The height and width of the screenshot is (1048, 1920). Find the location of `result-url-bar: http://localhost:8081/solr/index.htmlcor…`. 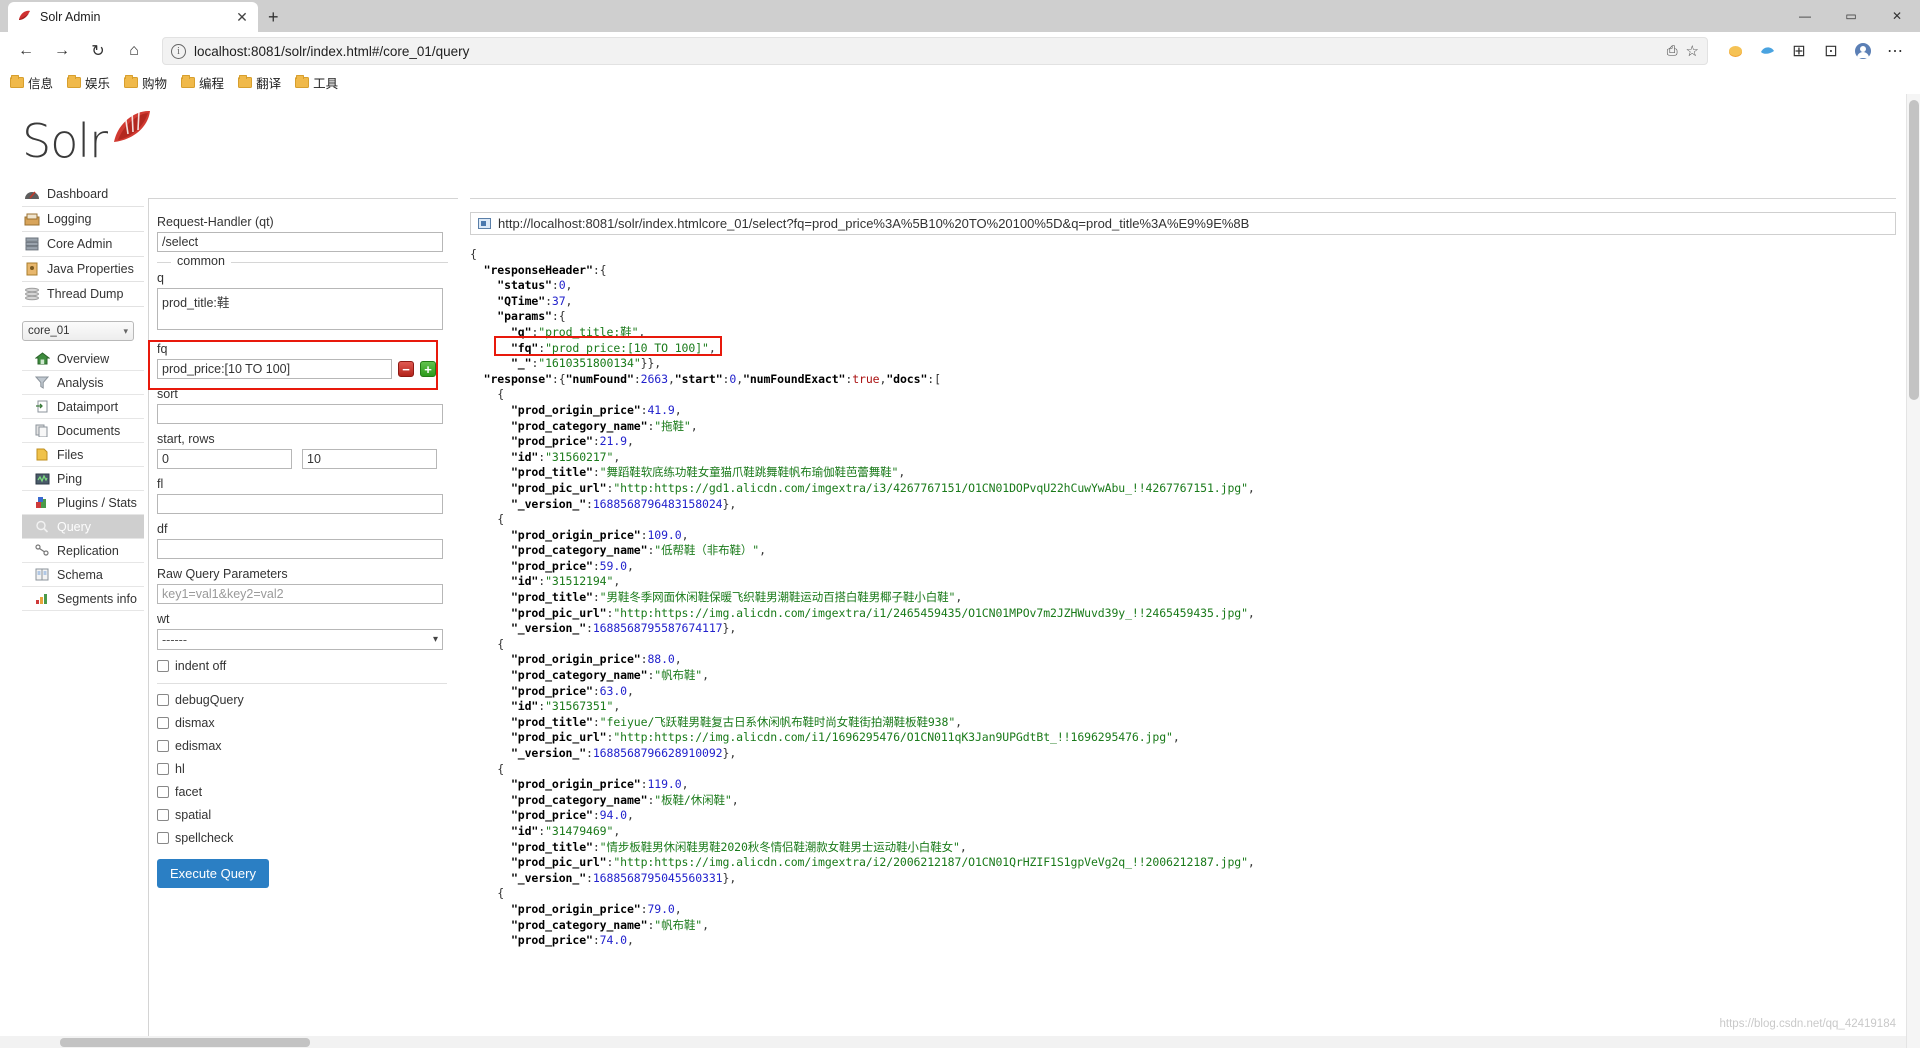

result-url-bar: http://localhost:8081/solr/index.htmlcor… is located at coordinates (1183, 223).